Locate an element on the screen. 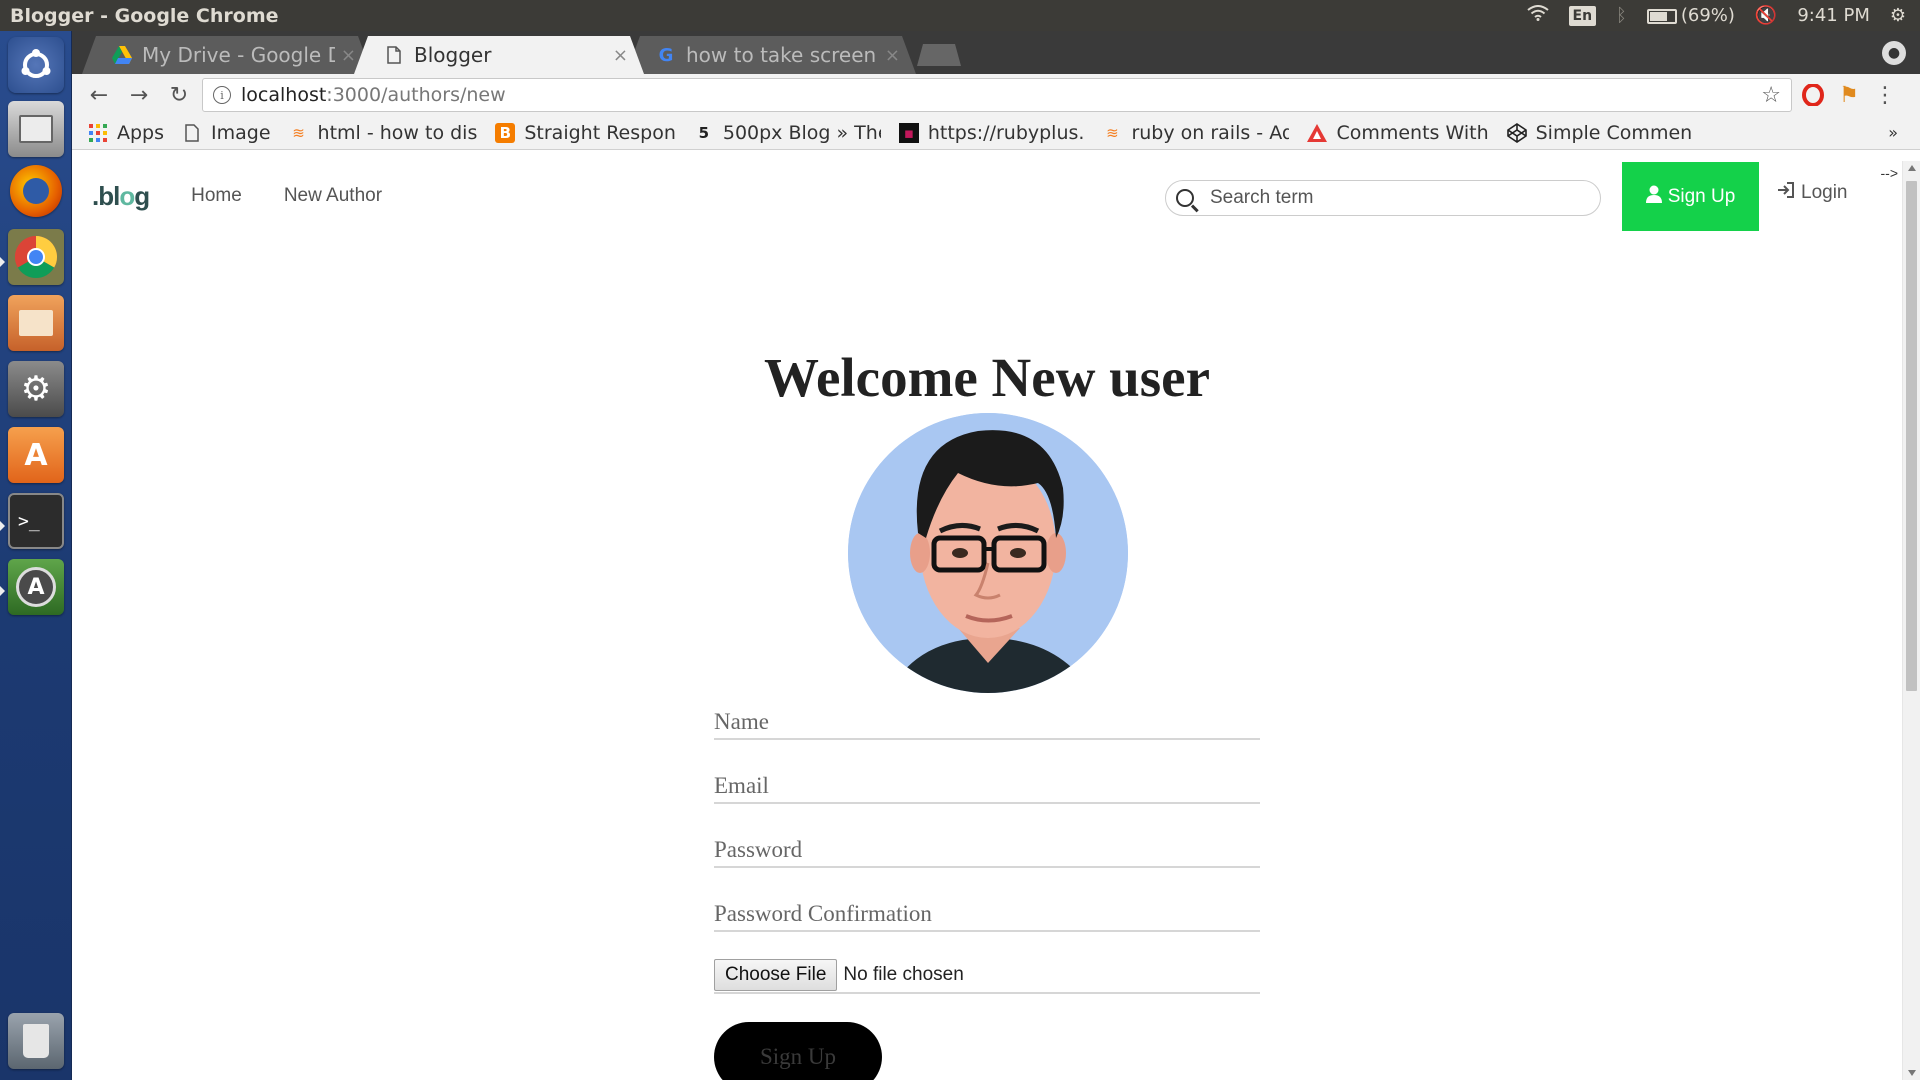 The image size is (1920, 1080). address-bar: i localhost:3000/authors/new ☆ is located at coordinates (997, 95).